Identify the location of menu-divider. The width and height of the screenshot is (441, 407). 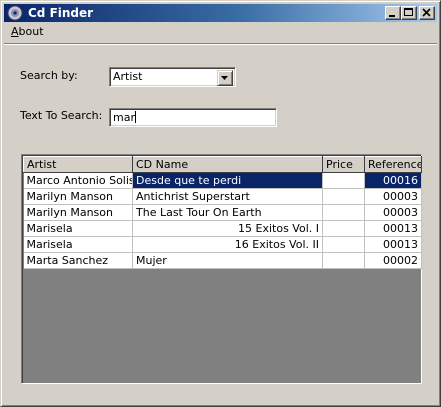
(220, 44).